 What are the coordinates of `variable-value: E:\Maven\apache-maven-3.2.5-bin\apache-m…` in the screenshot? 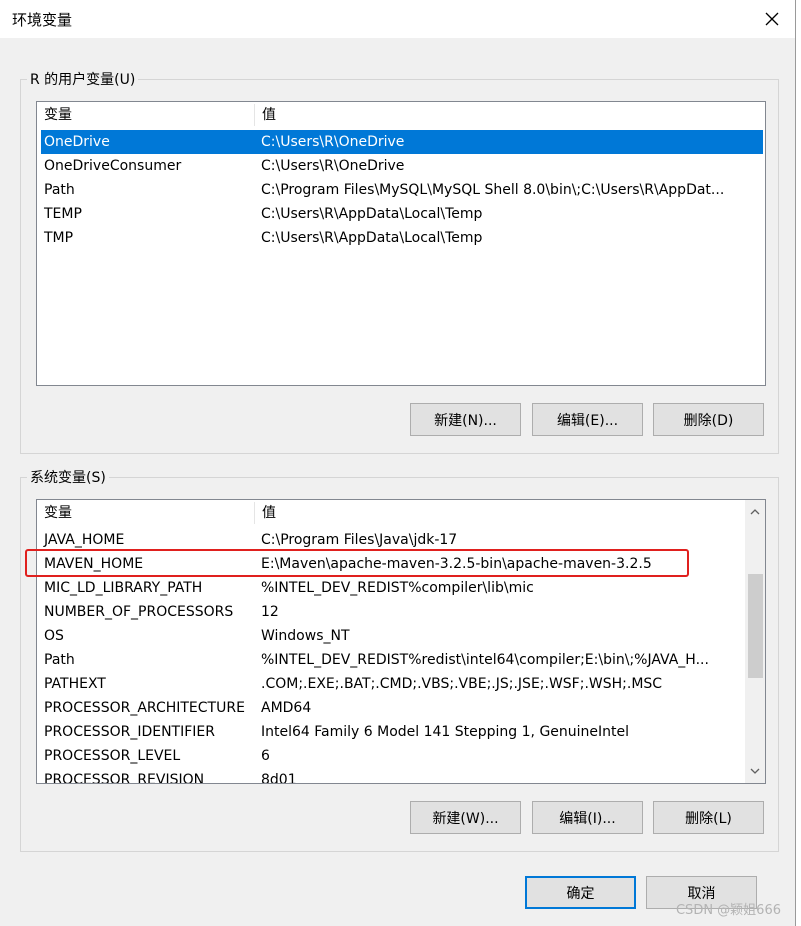 It's located at (456, 564).